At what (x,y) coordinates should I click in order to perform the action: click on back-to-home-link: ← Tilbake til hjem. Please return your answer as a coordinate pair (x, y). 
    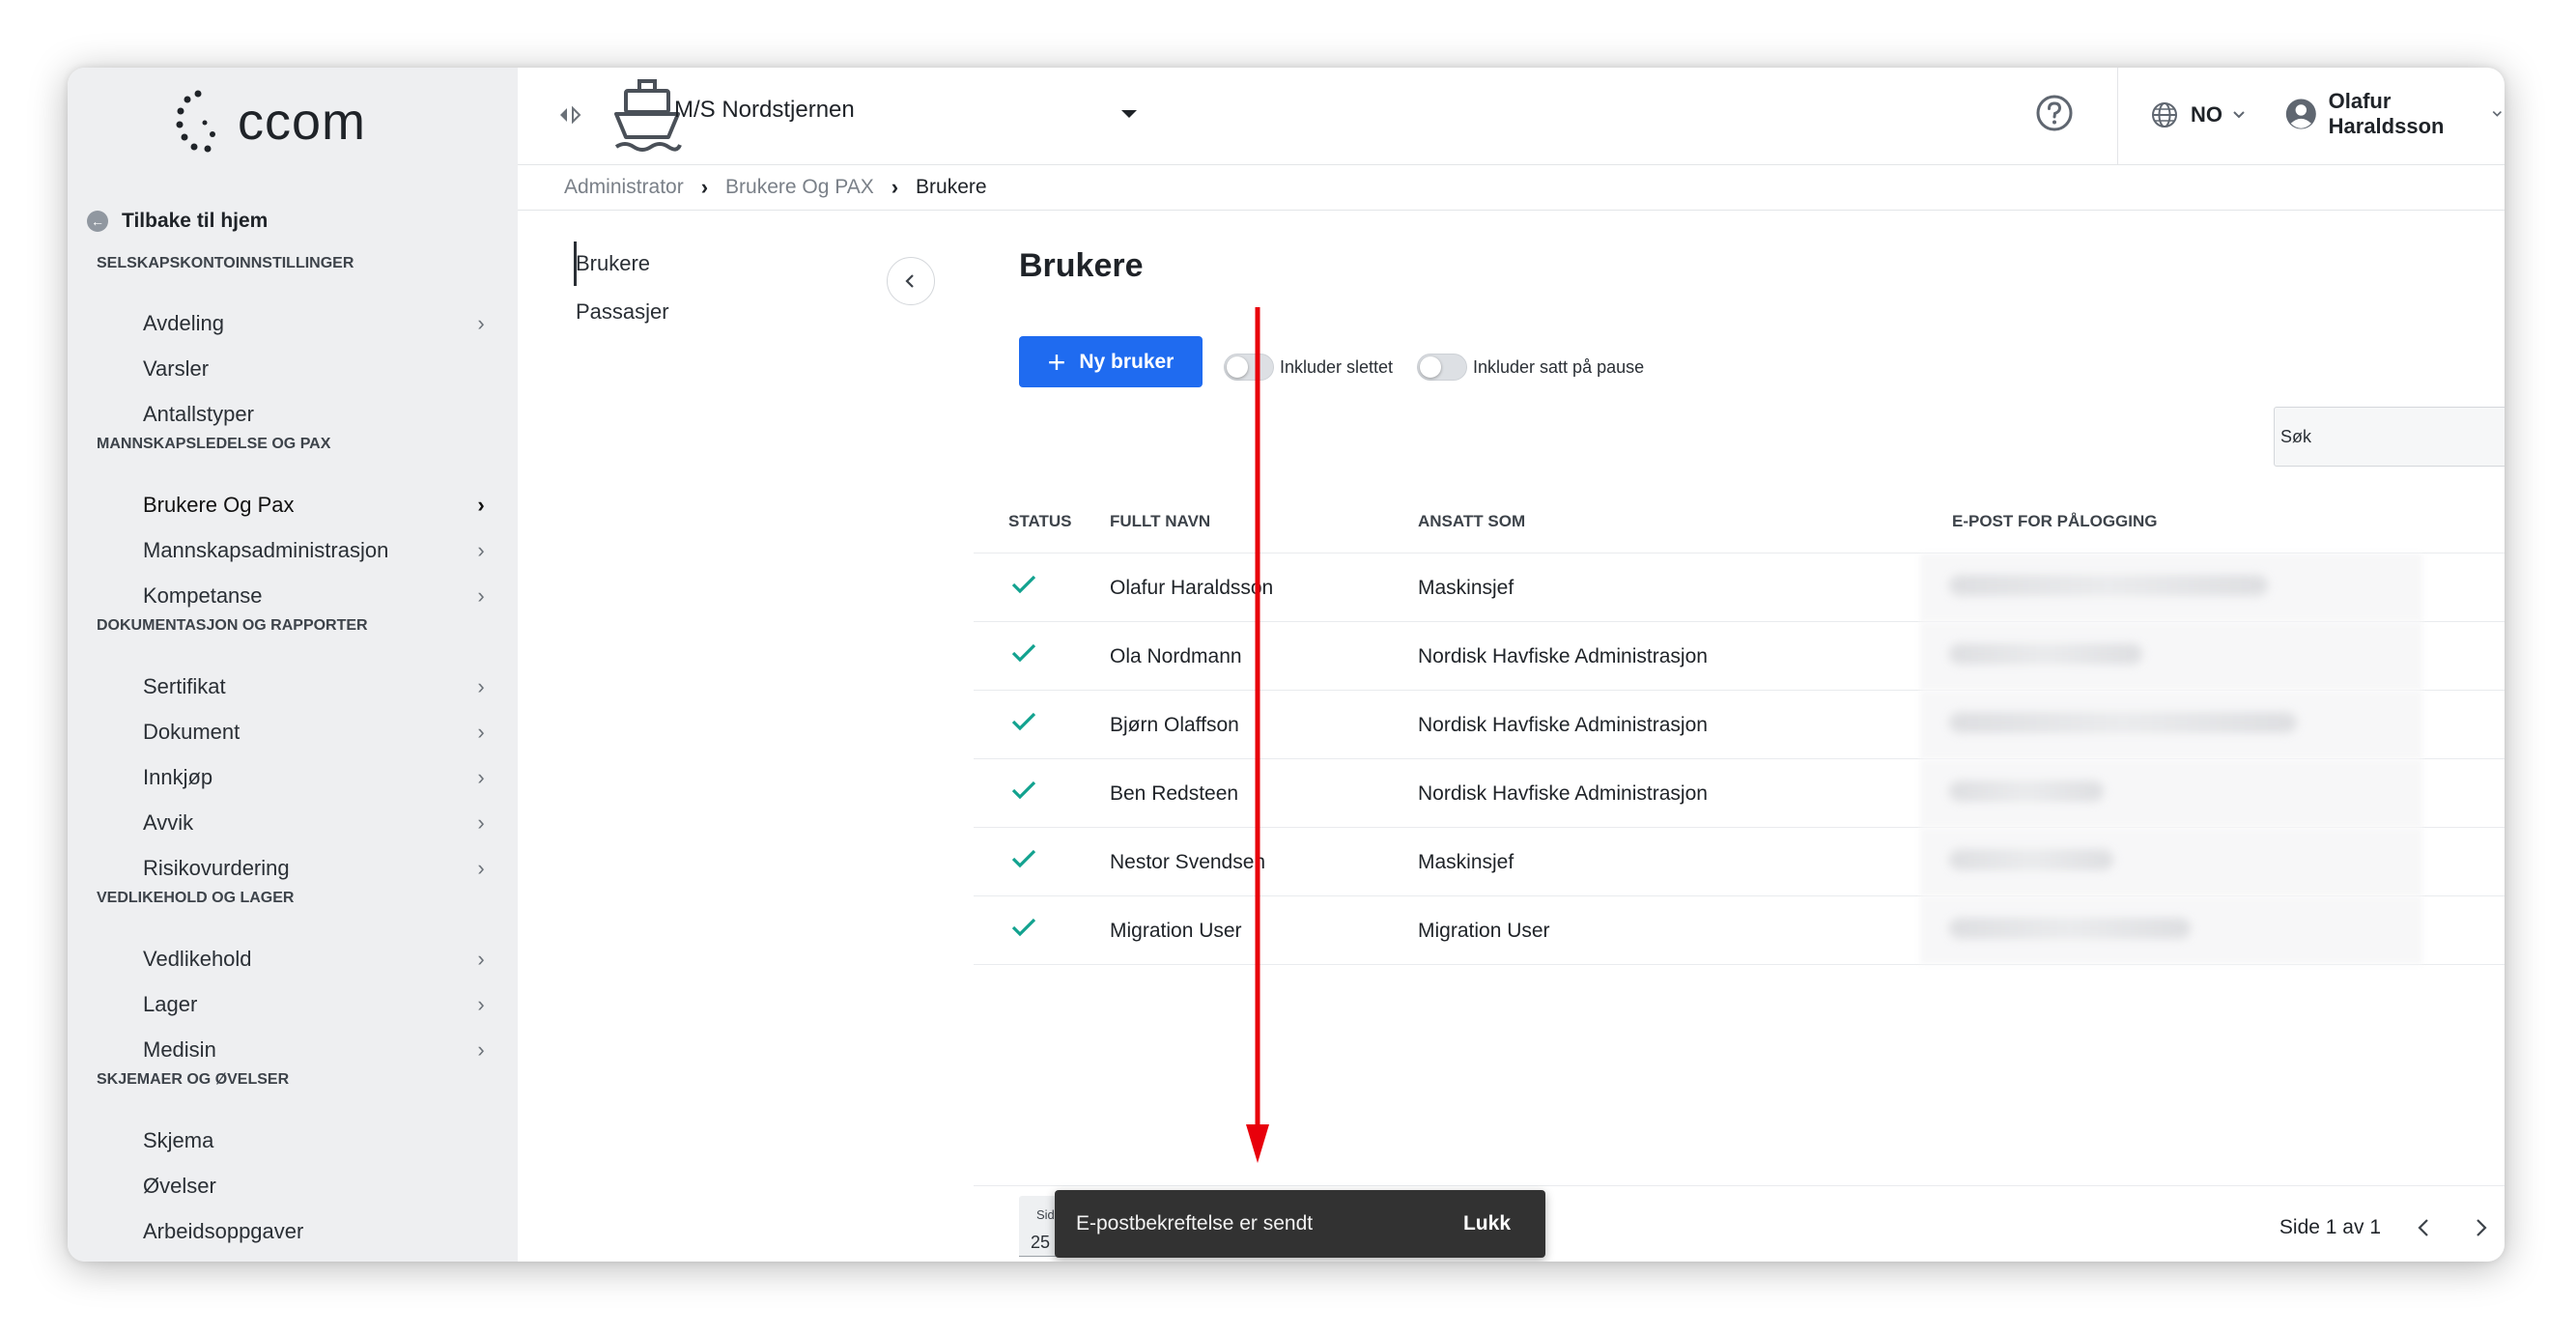
    Looking at the image, I should click on (177, 221).